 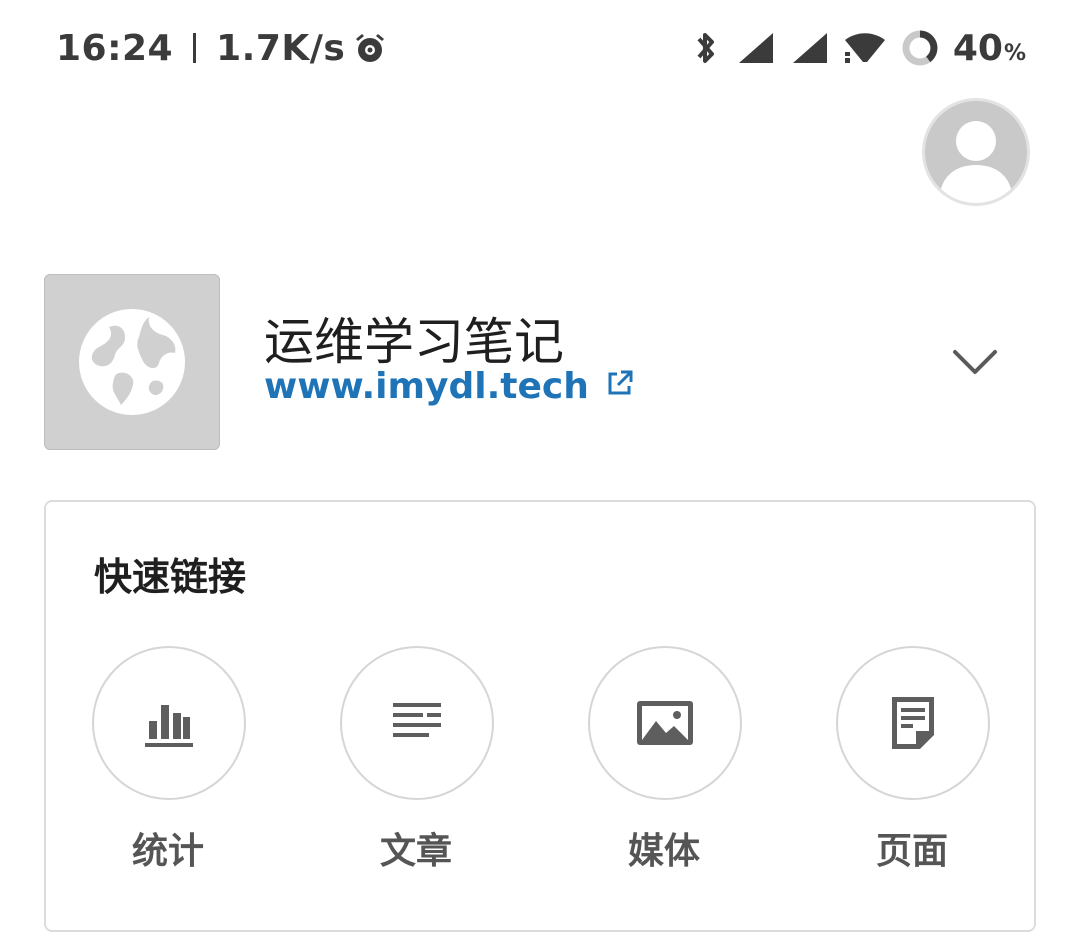 I want to click on battery-level: 40, so click(x=977, y=48).